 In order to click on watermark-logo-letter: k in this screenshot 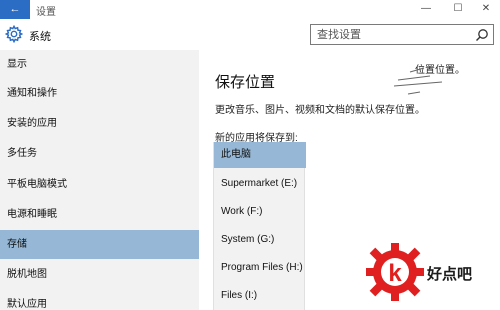, I will do `click(395, 273)`.